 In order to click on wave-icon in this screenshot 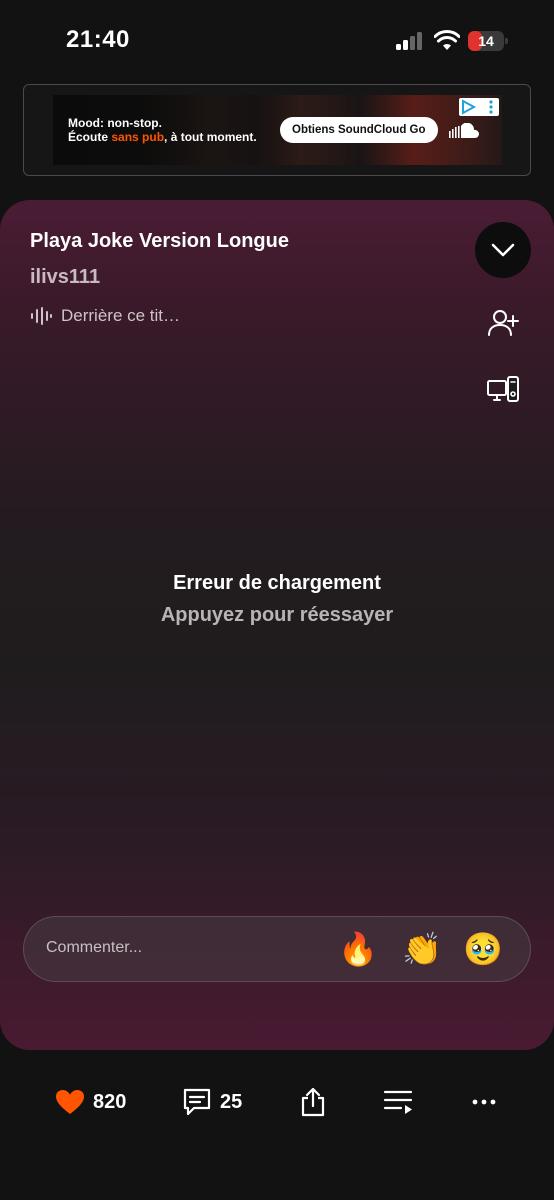, I will do `click(41, 316)`.